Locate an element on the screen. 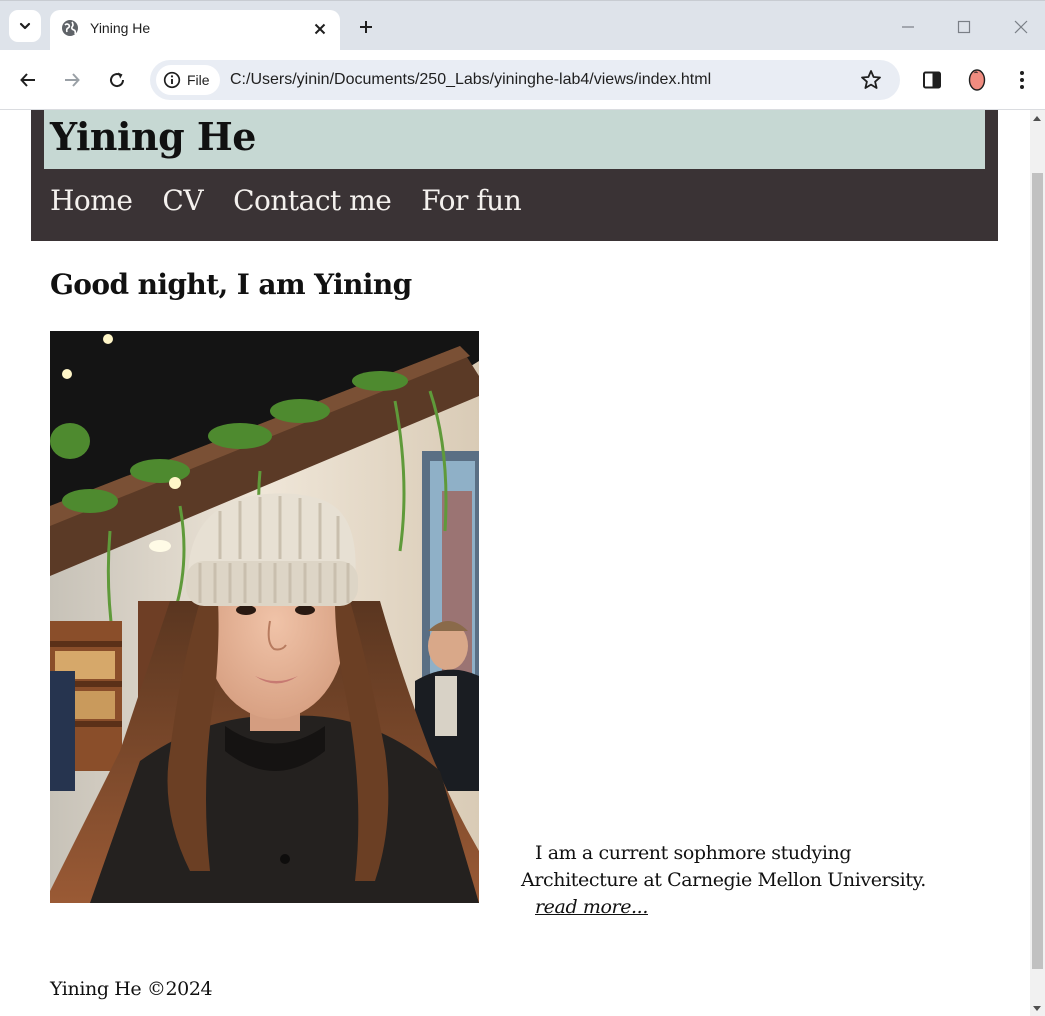  site-header: Yining He Home CV Contact me For fun is located at coordinates (514, 175).